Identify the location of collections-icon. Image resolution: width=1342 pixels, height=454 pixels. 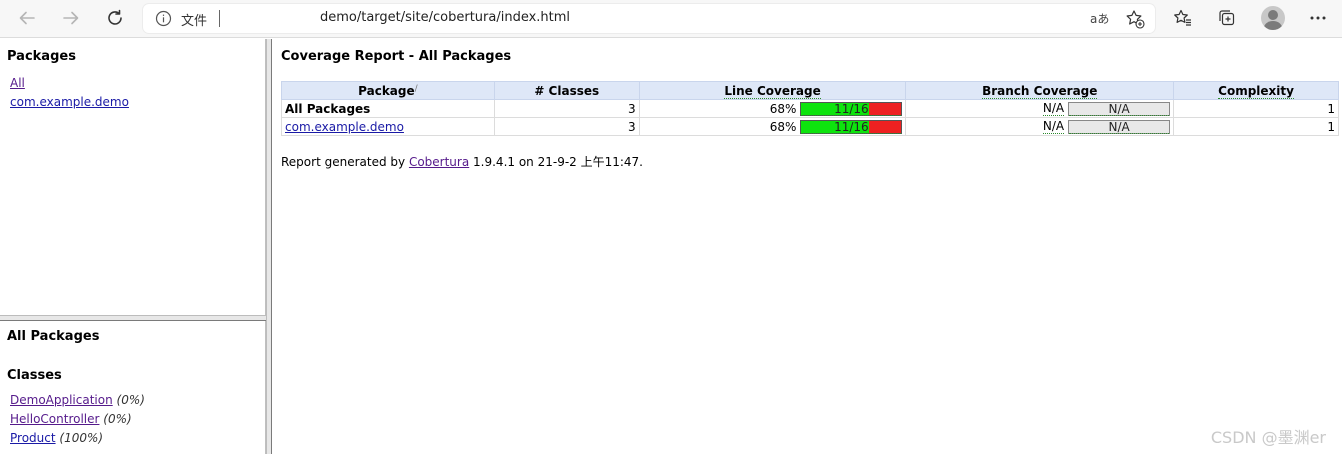
(1227, 18).